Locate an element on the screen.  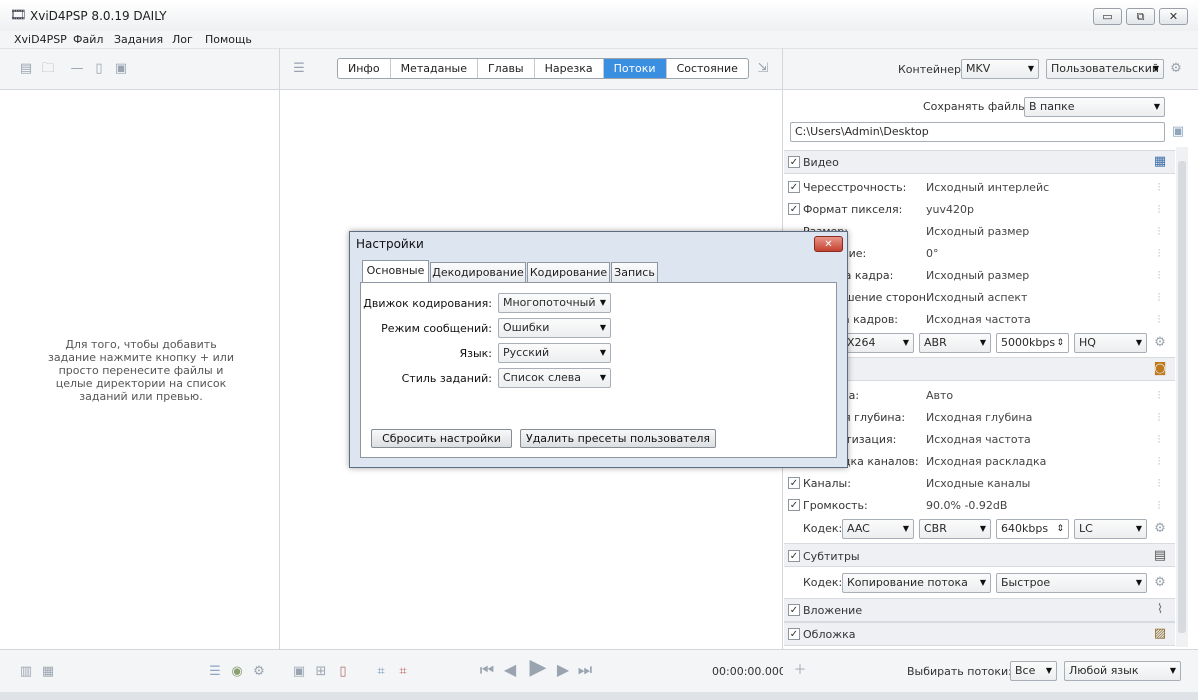
step-back-icon: ◀ is located at coordinates (510, 670).